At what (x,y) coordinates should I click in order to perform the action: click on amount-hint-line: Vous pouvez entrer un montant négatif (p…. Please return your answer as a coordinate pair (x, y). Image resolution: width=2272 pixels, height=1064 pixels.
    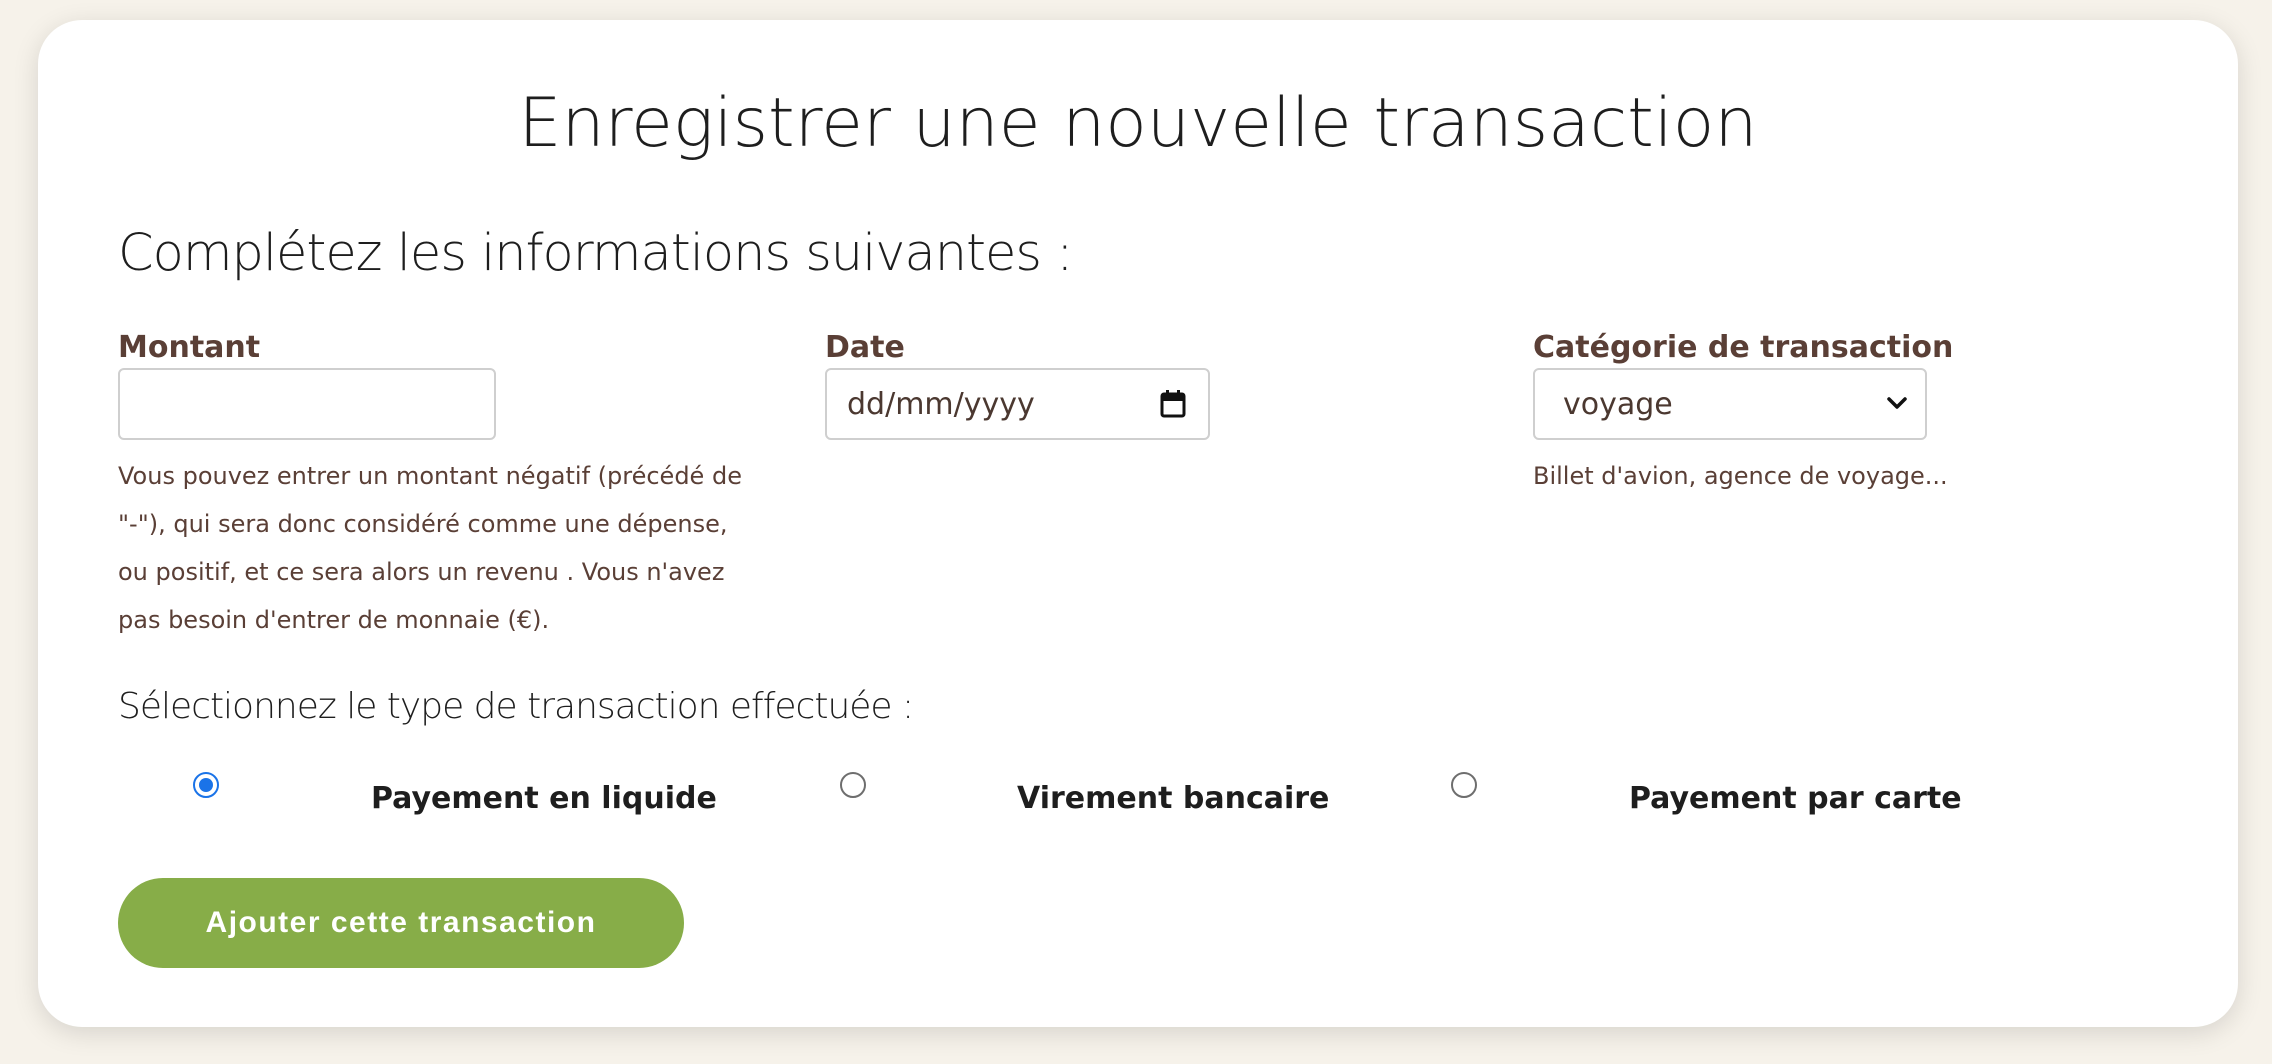
    Looking at the image, I should click on (430, 476).